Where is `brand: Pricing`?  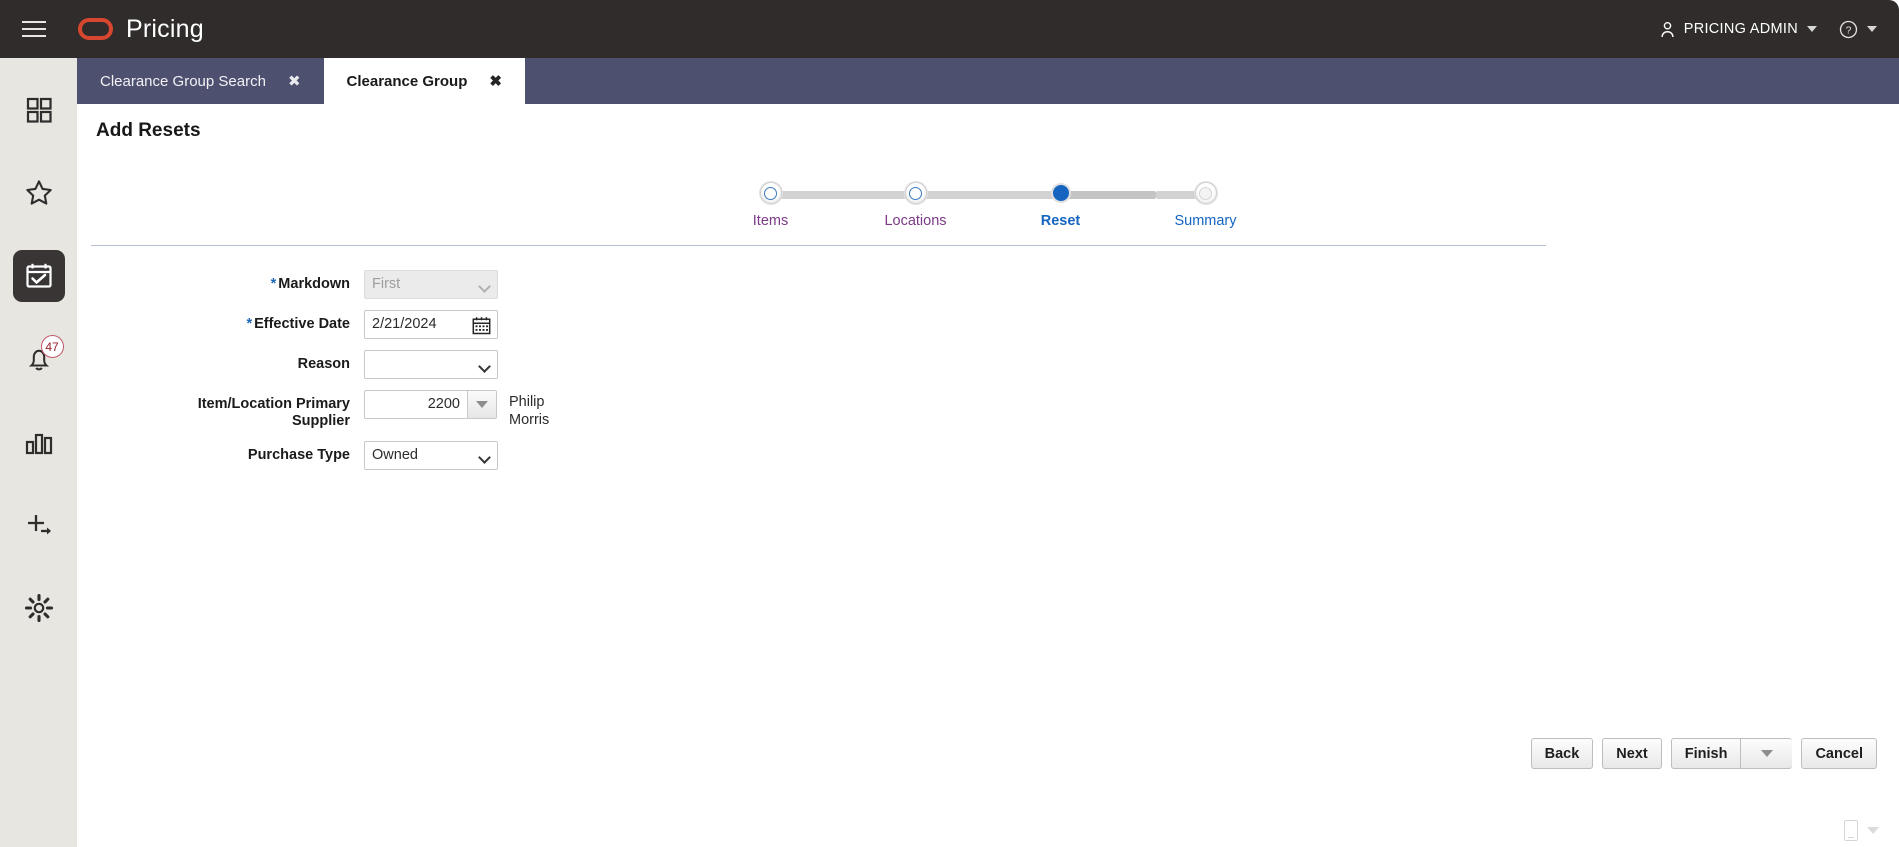
brand: Pricing is located at coordinates (141, 29).